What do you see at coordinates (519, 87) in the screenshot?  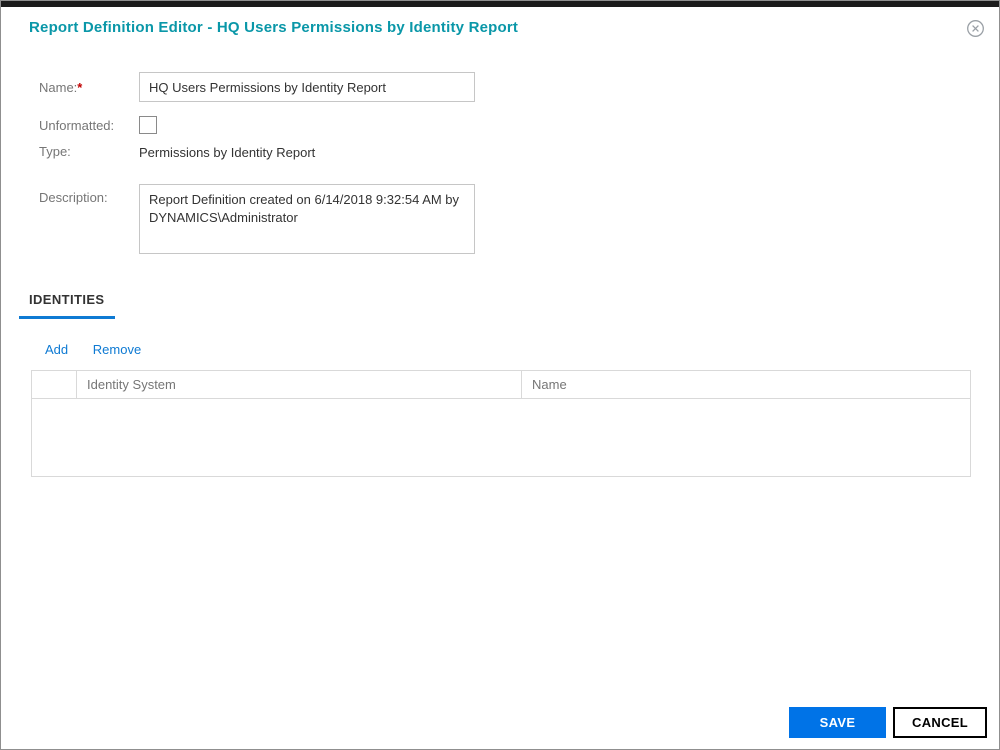 I see `name-row: Name:*` at bounding box center [519, 87].